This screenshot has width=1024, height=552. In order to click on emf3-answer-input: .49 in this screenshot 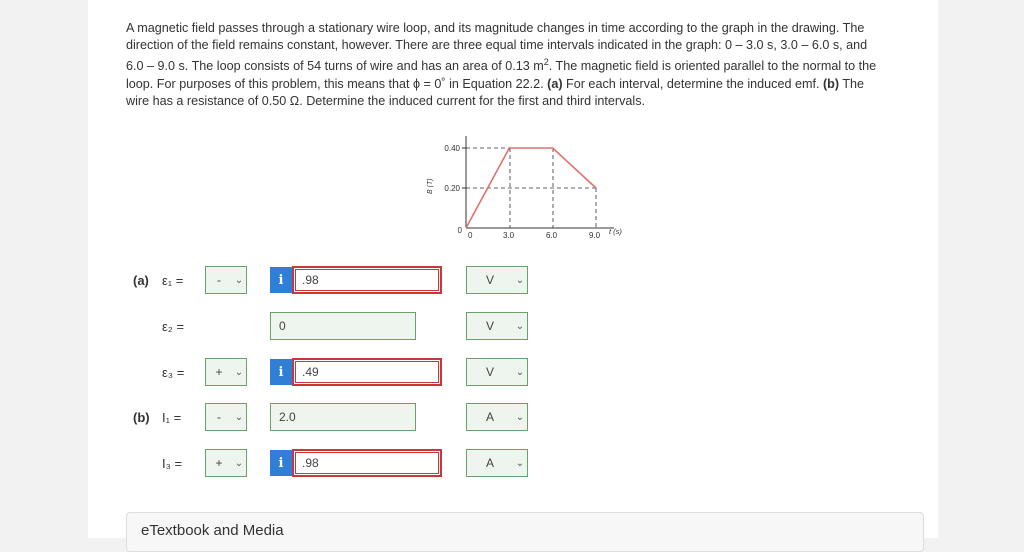, I will do `click(367, 372)`.